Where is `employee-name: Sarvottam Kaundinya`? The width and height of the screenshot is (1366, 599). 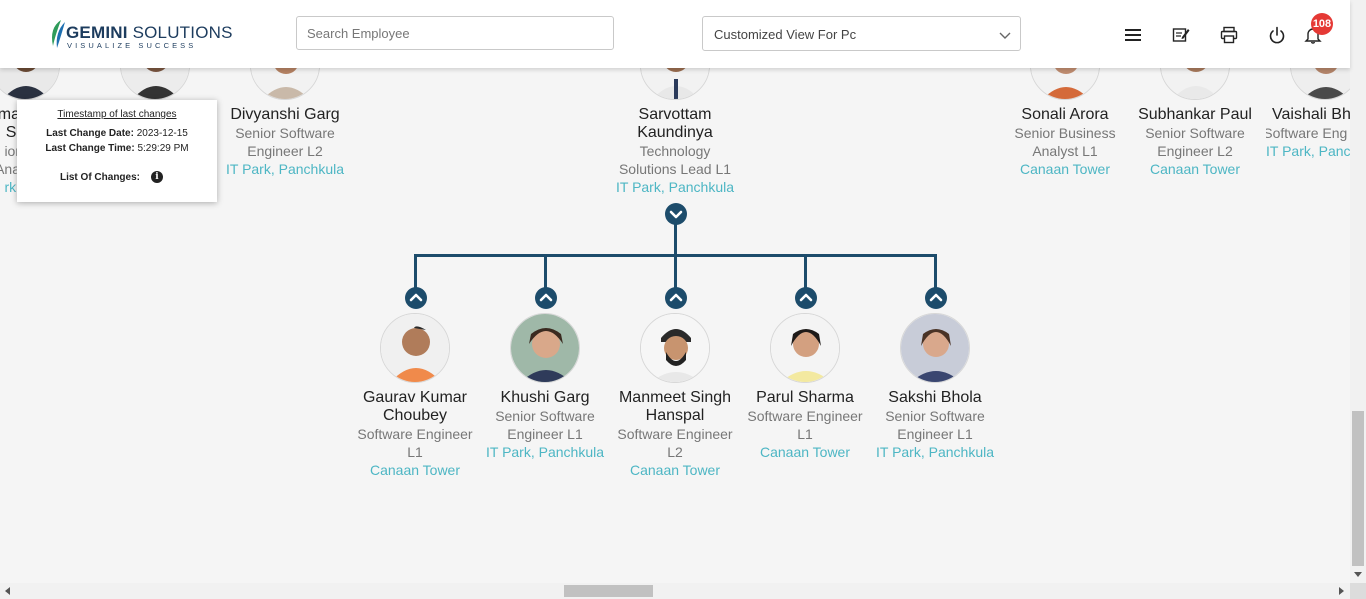 employee-name: Sarvottam Kaundinya is located at coordinates (675, 123).